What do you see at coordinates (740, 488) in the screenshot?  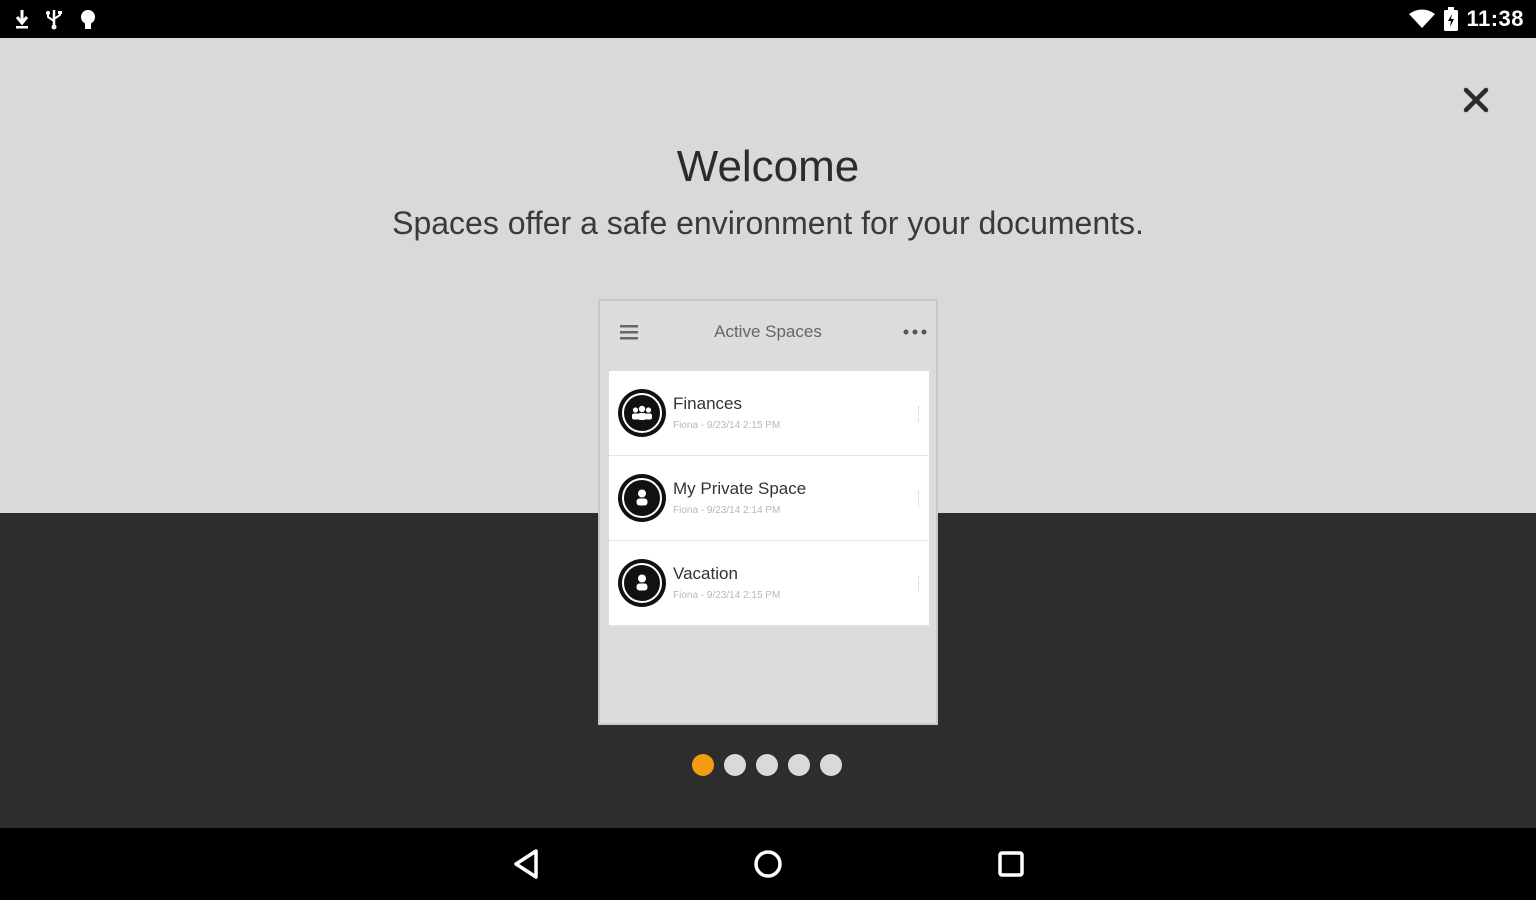 I see `space-name: My Private Space` at bounding box center [740, 488].